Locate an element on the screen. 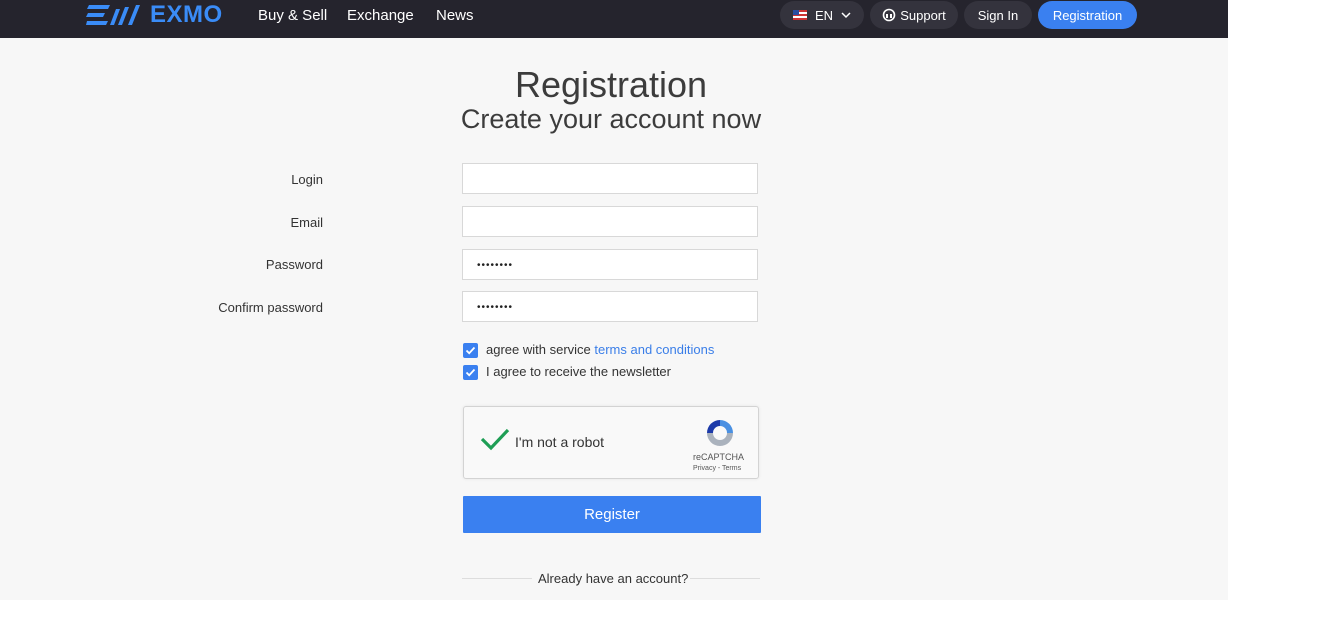 This screenshot has width=1342, height=630. exmo-logo: EXMO is located at coordinates (154, 14).